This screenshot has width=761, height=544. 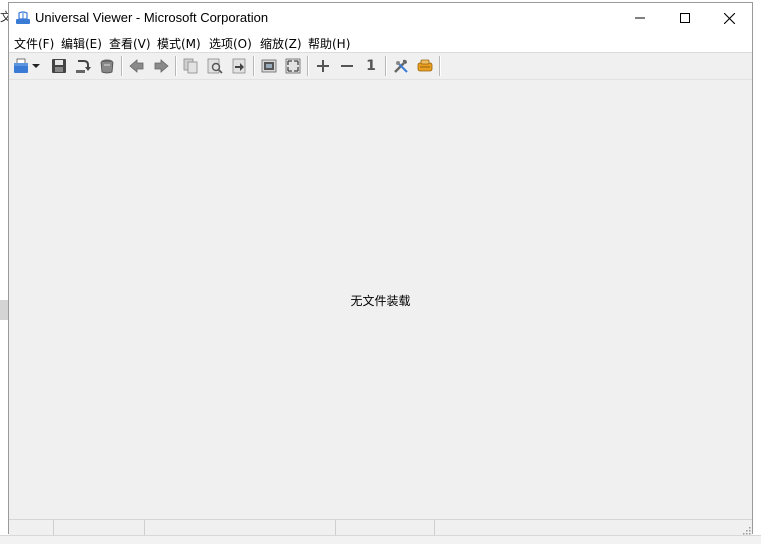 I want to click on back-icon, so click(x=136, y=66).